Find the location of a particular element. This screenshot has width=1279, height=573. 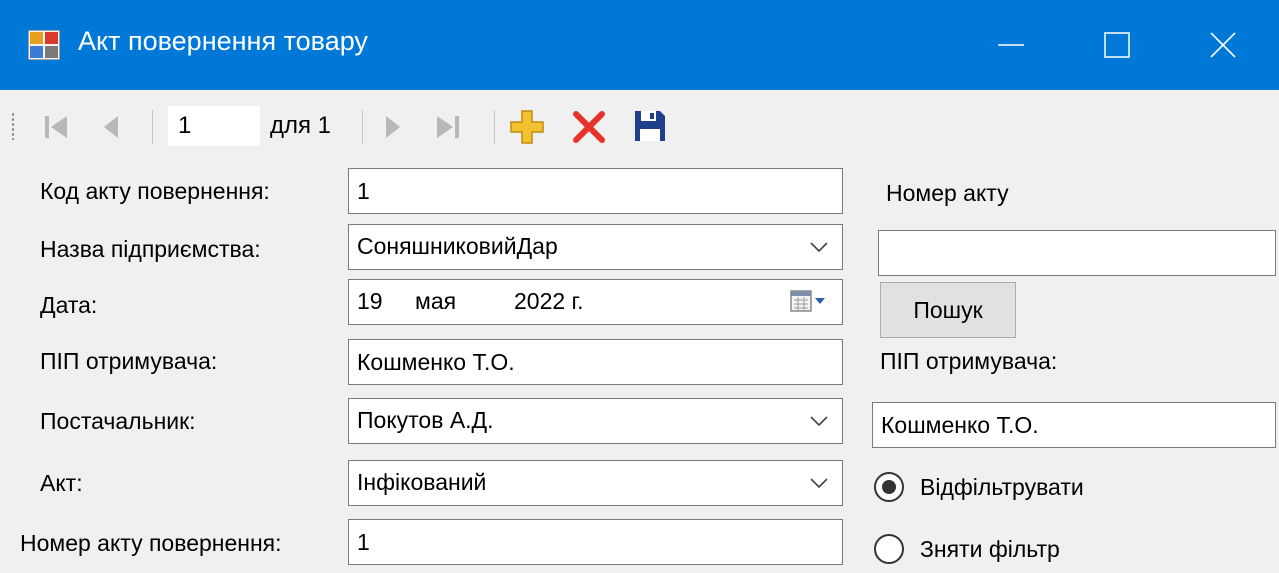

code-field is located at coordinates (595, 191).